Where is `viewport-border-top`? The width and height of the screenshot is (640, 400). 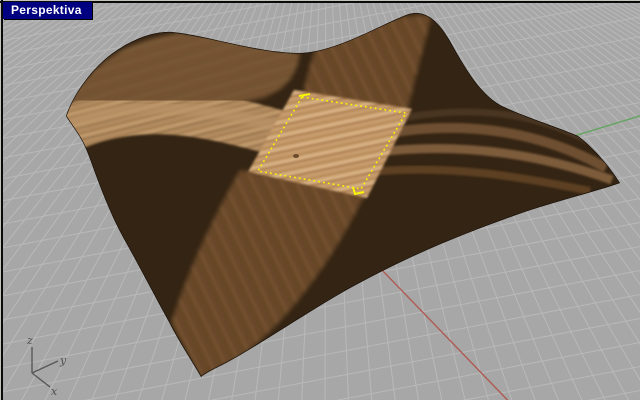
viewport-border-top is located at coordinates (320, 2).